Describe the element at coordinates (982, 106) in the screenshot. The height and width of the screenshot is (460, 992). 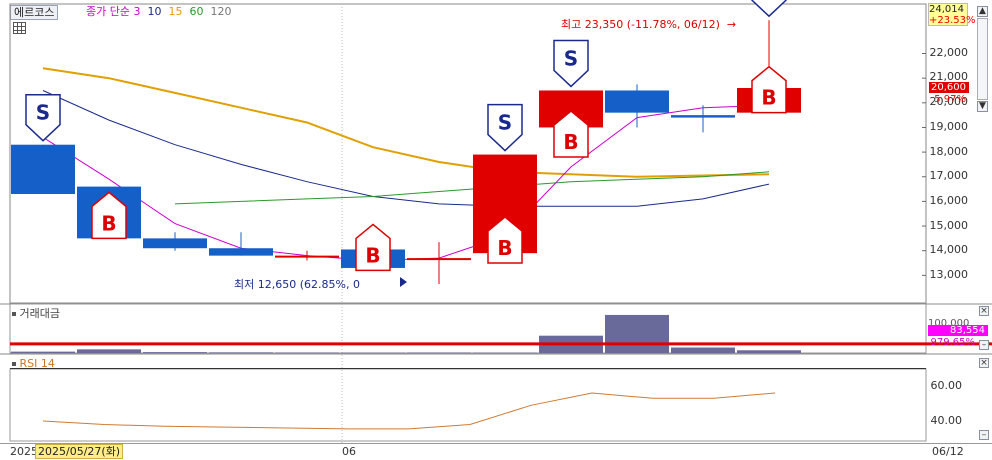
I see `scroll-down-button: ▼` at that location.